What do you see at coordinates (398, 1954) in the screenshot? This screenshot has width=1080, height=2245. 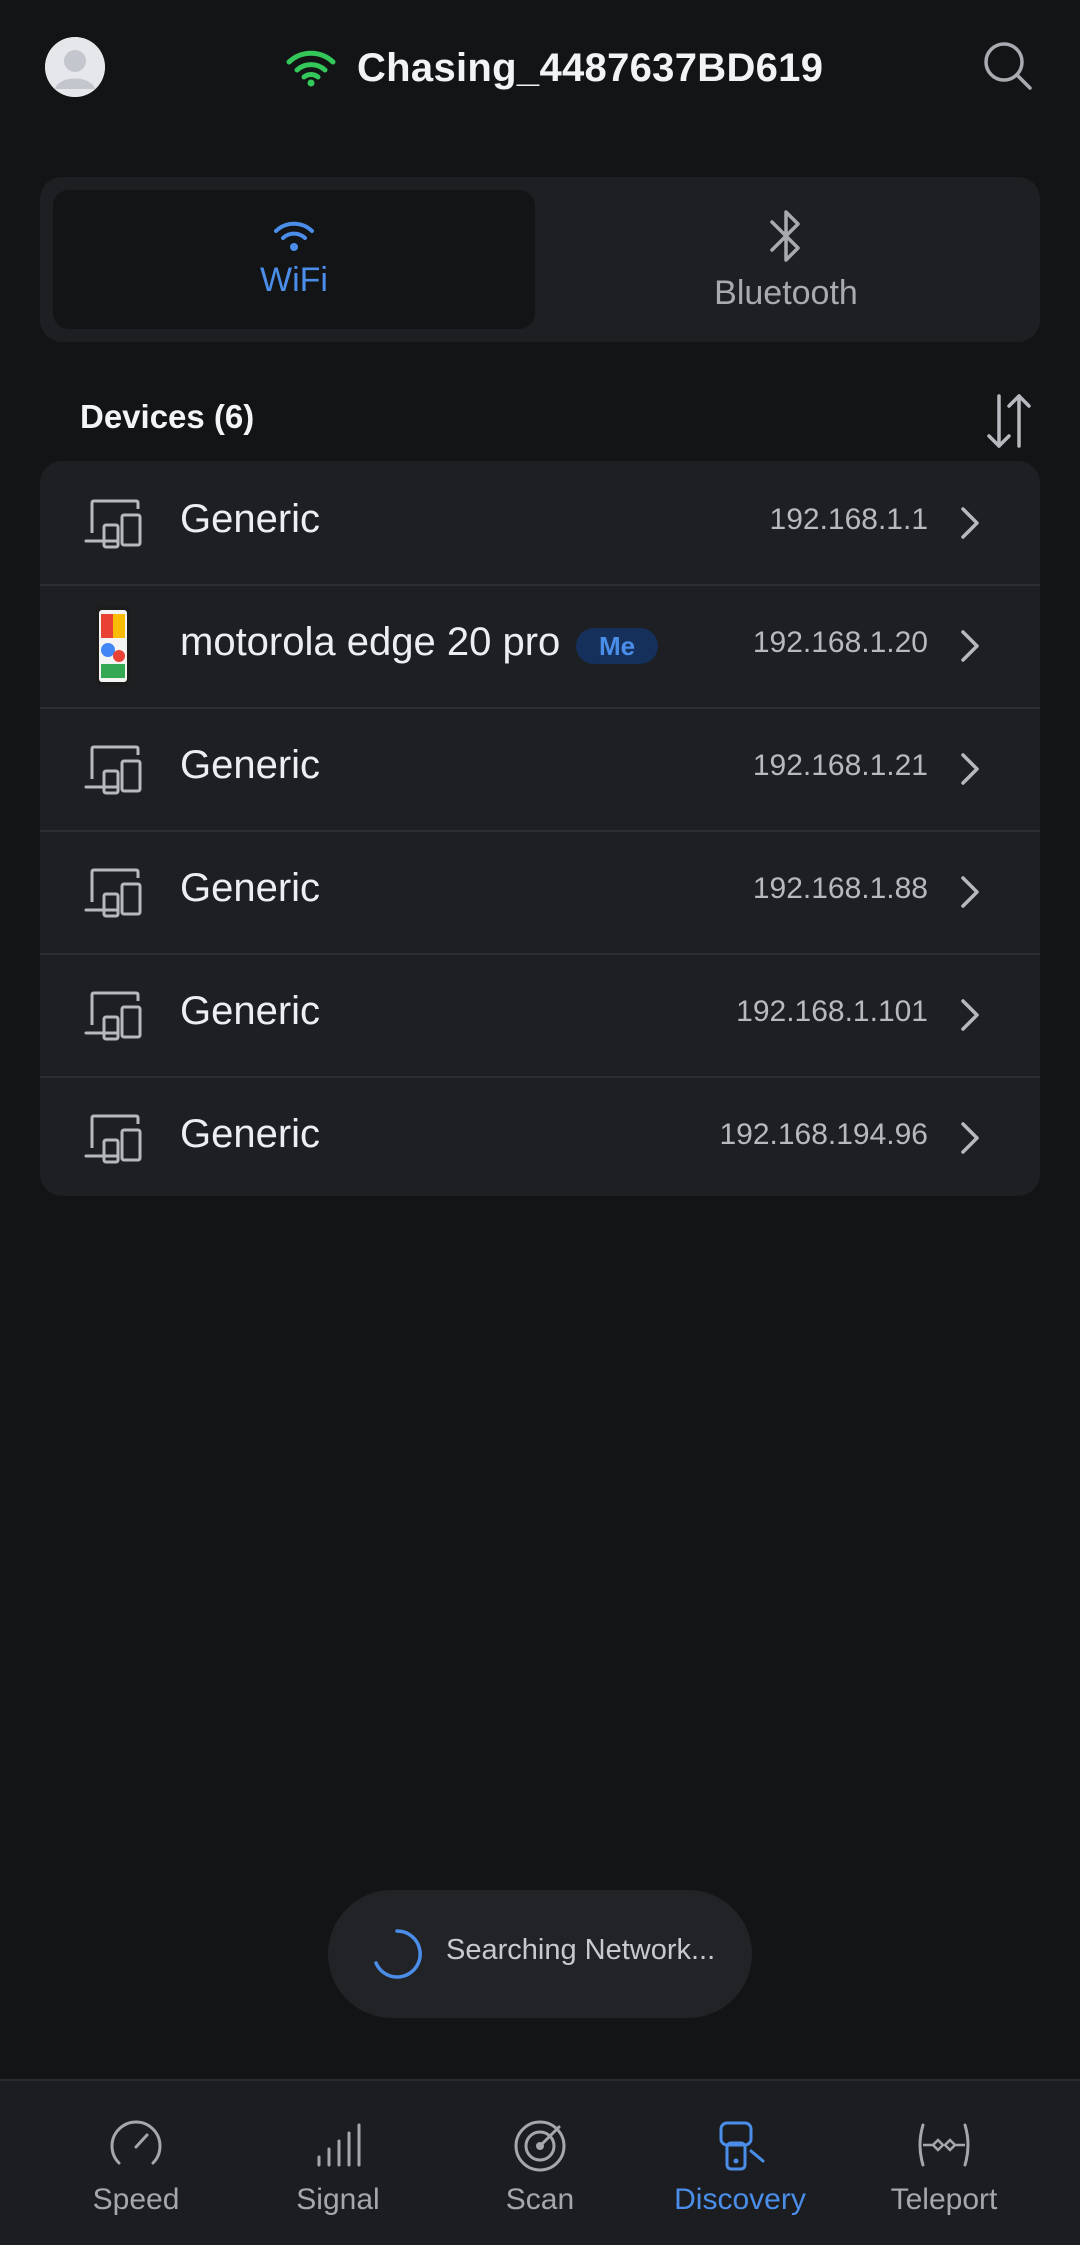 I see `loading-spinner-icon` at bounding box center [398, 1954].